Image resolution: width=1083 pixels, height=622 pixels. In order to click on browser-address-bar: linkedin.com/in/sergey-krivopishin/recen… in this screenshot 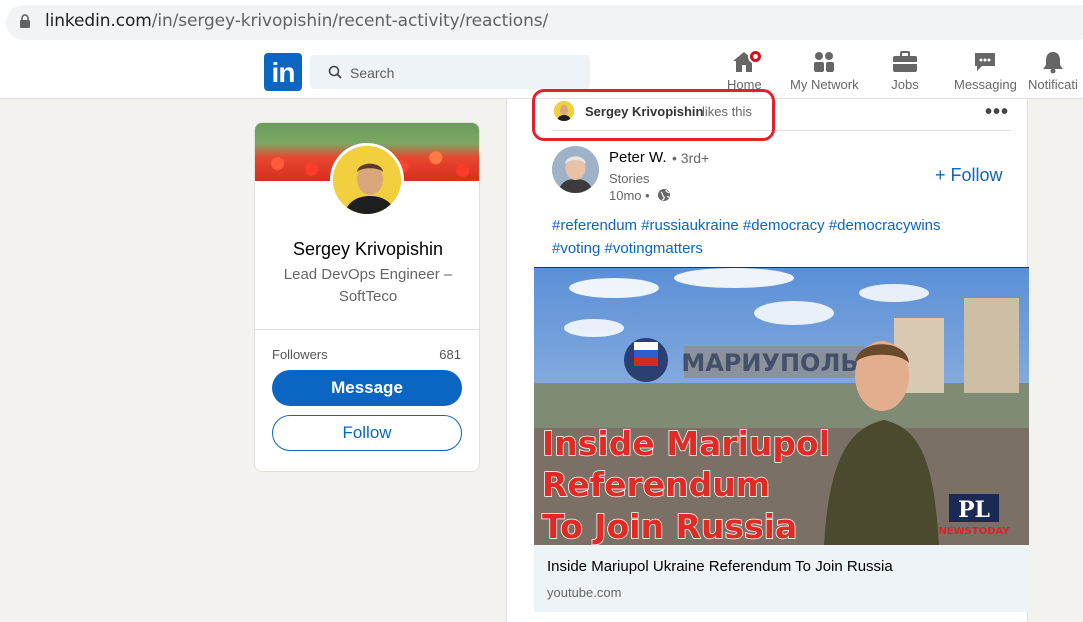, I will do `click(541, 23)`.